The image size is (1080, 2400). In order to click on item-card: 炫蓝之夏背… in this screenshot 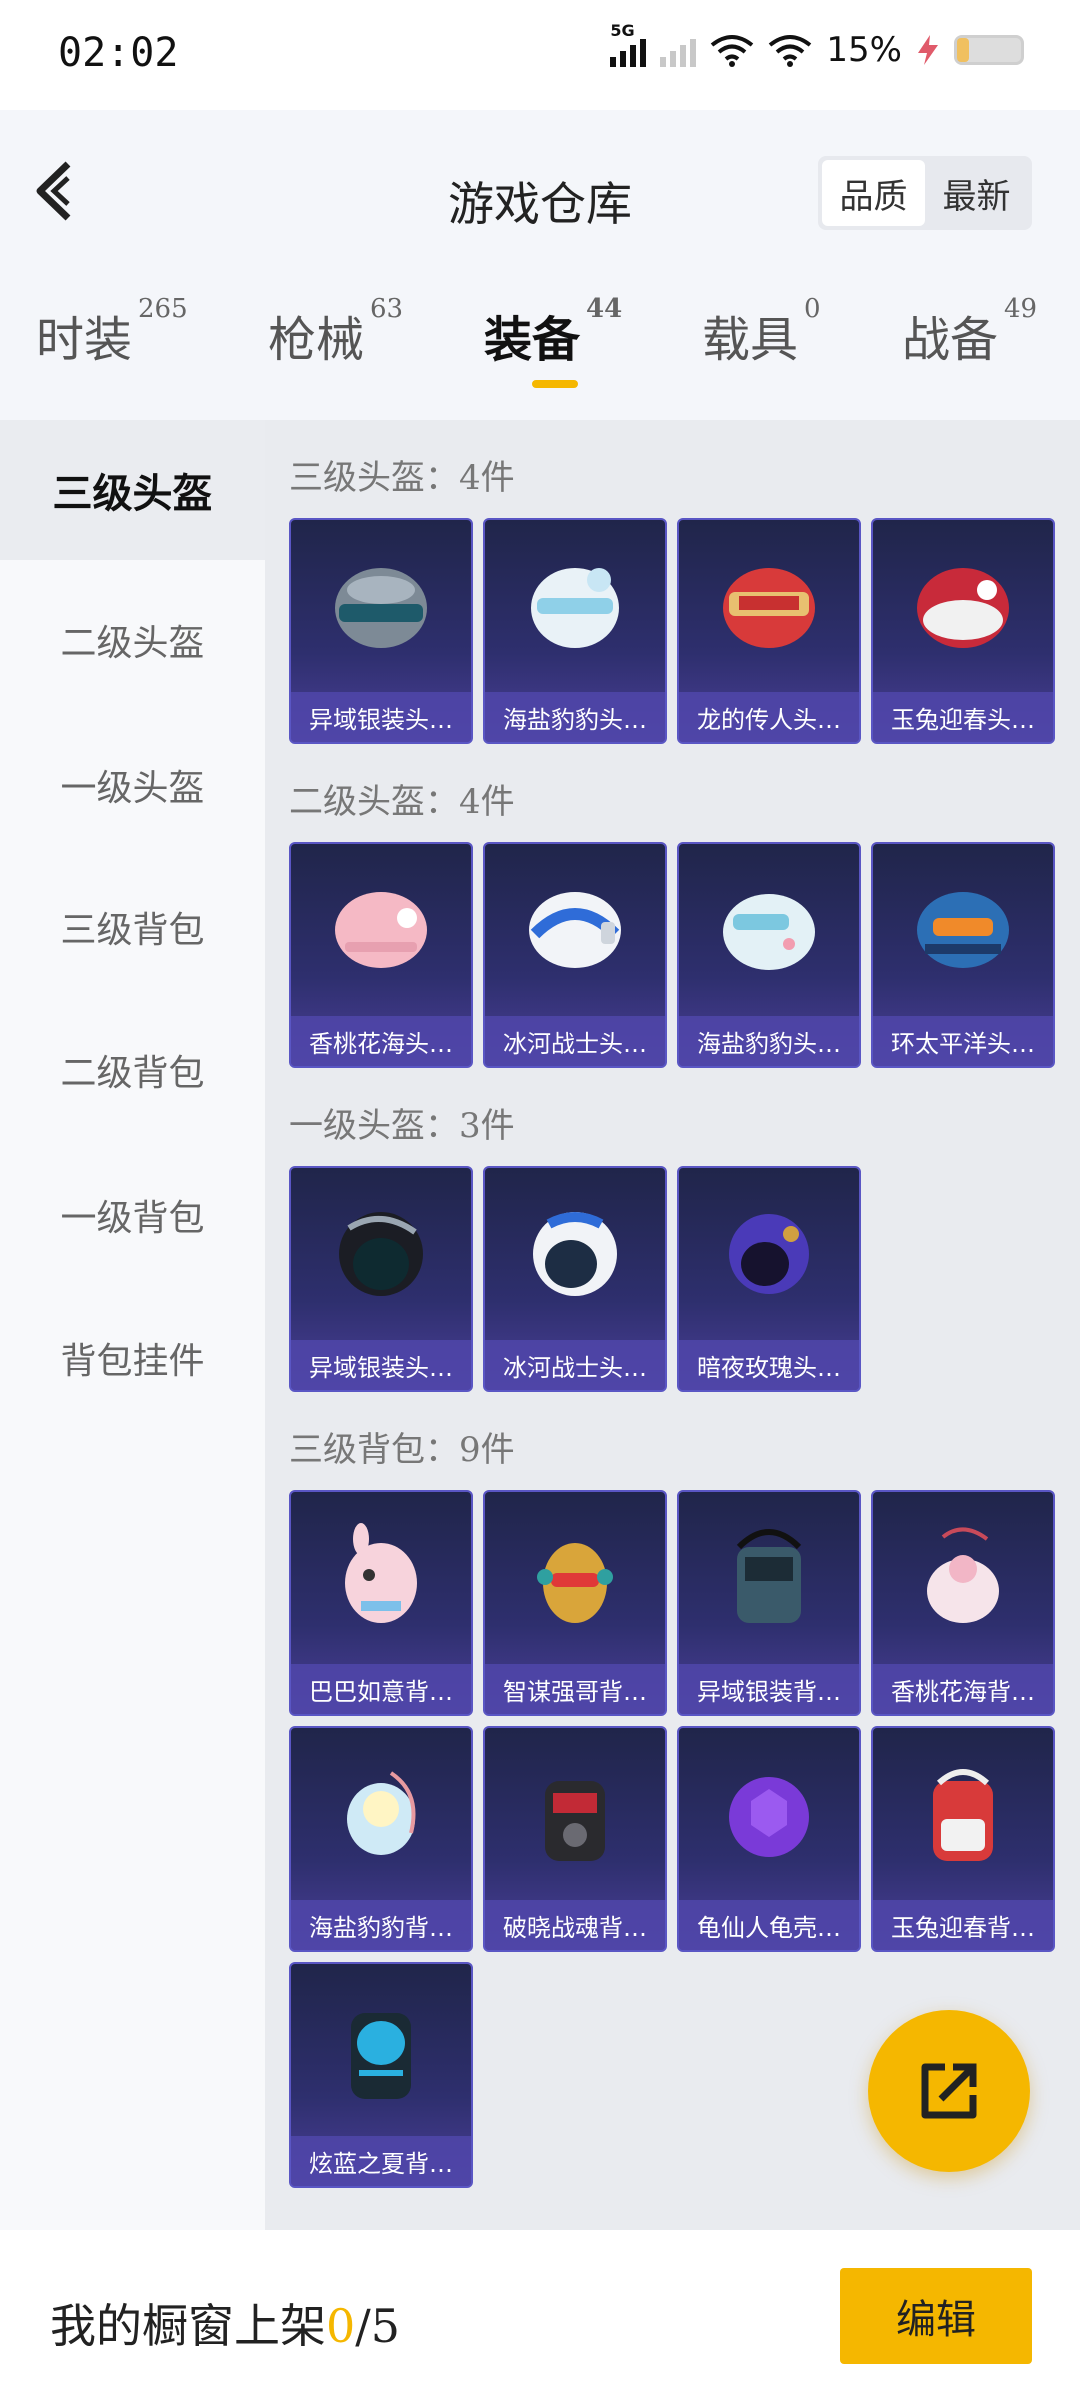, I will do `click(381, 2075)`.